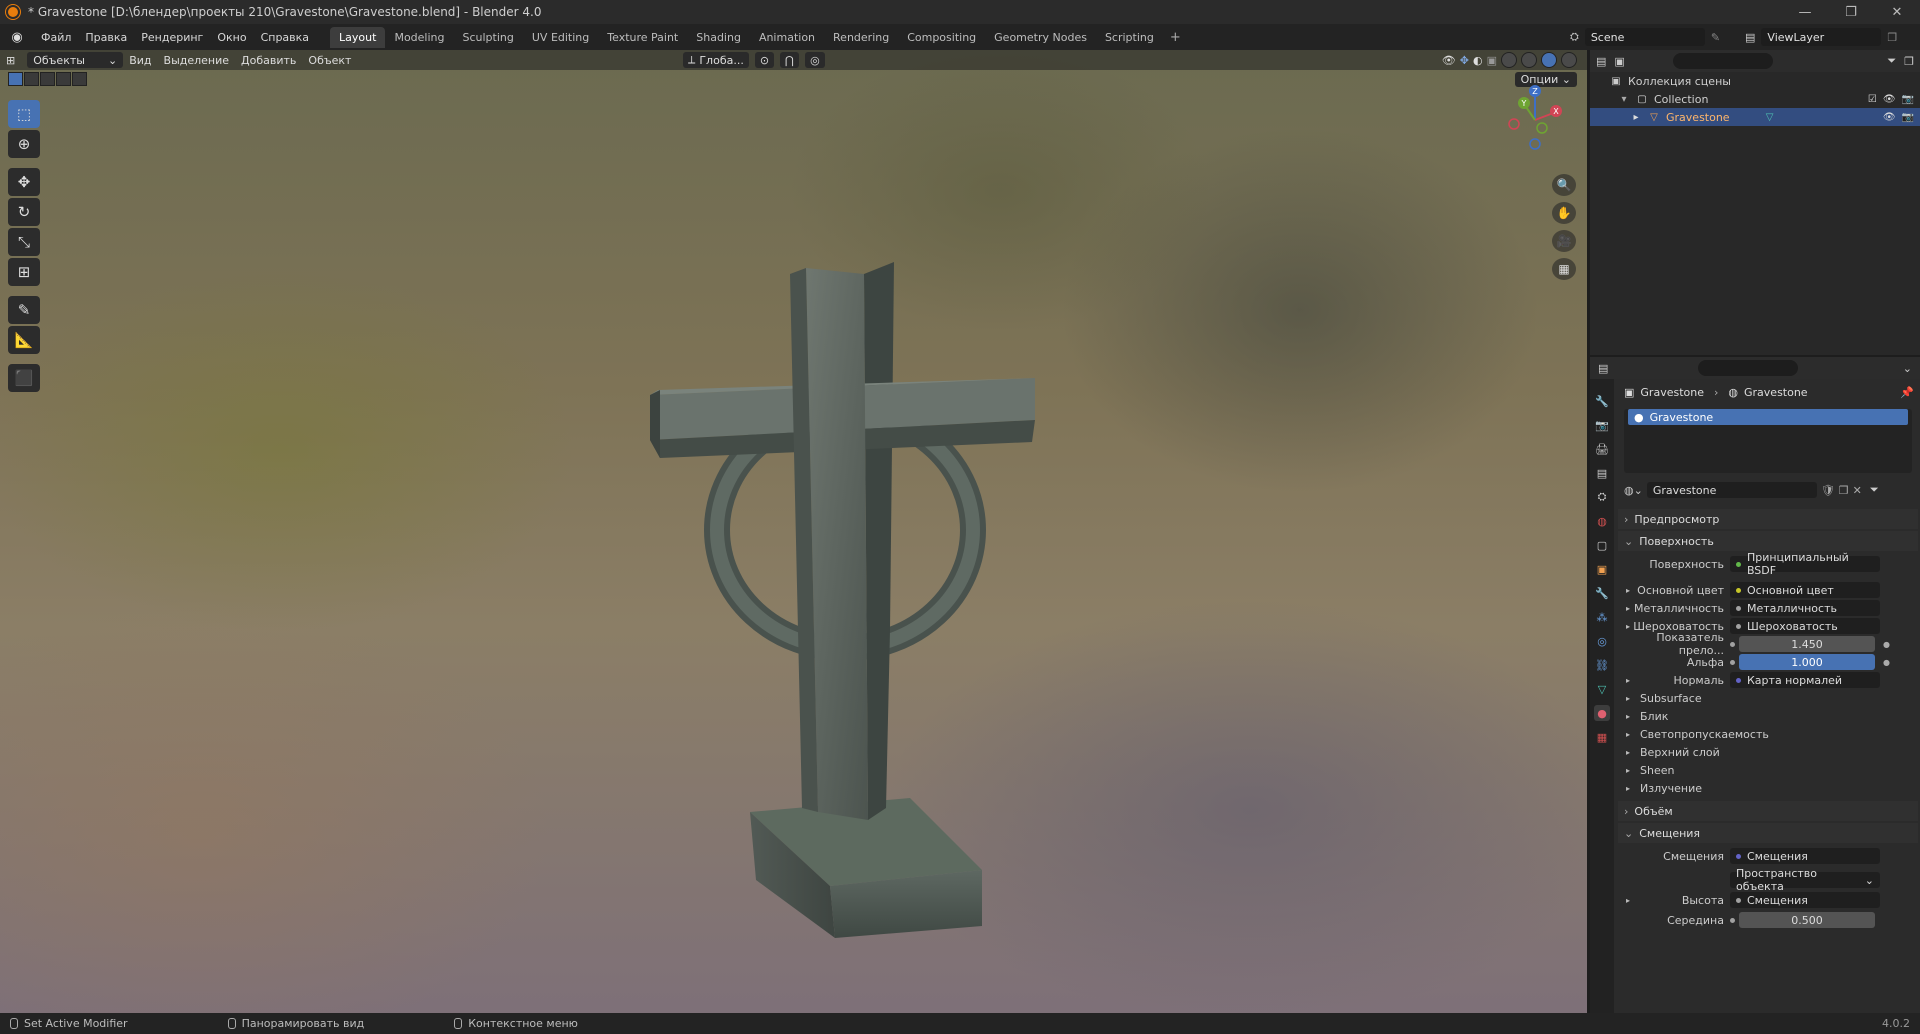  What do you see at coordinates (1805, 900) in the screenshot?
I see `height-field: Смещения` at bounding box center [1805, 900].